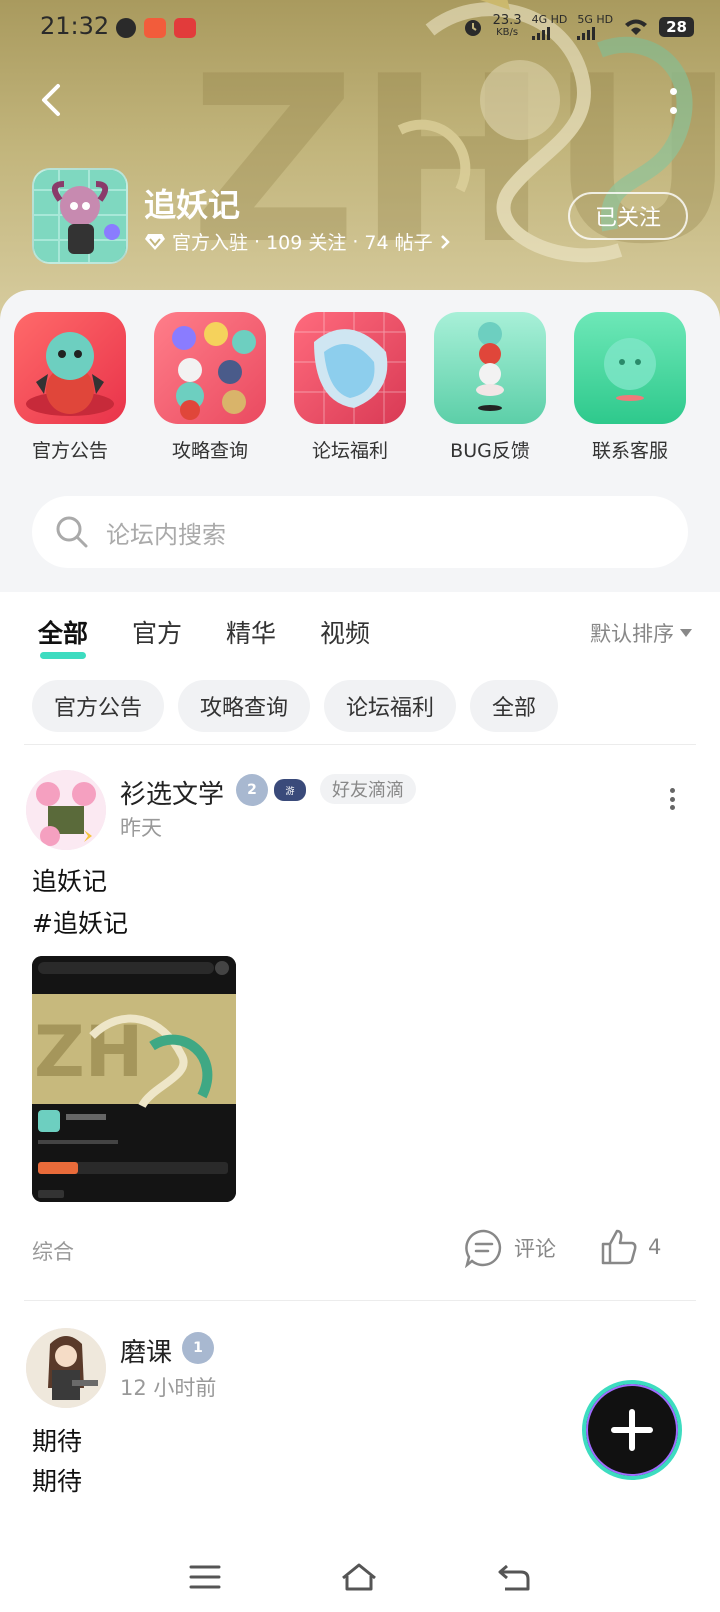 This screenshot has width=720, height=1612. I want to click on post-title: 追妖记, so click(70, 881).